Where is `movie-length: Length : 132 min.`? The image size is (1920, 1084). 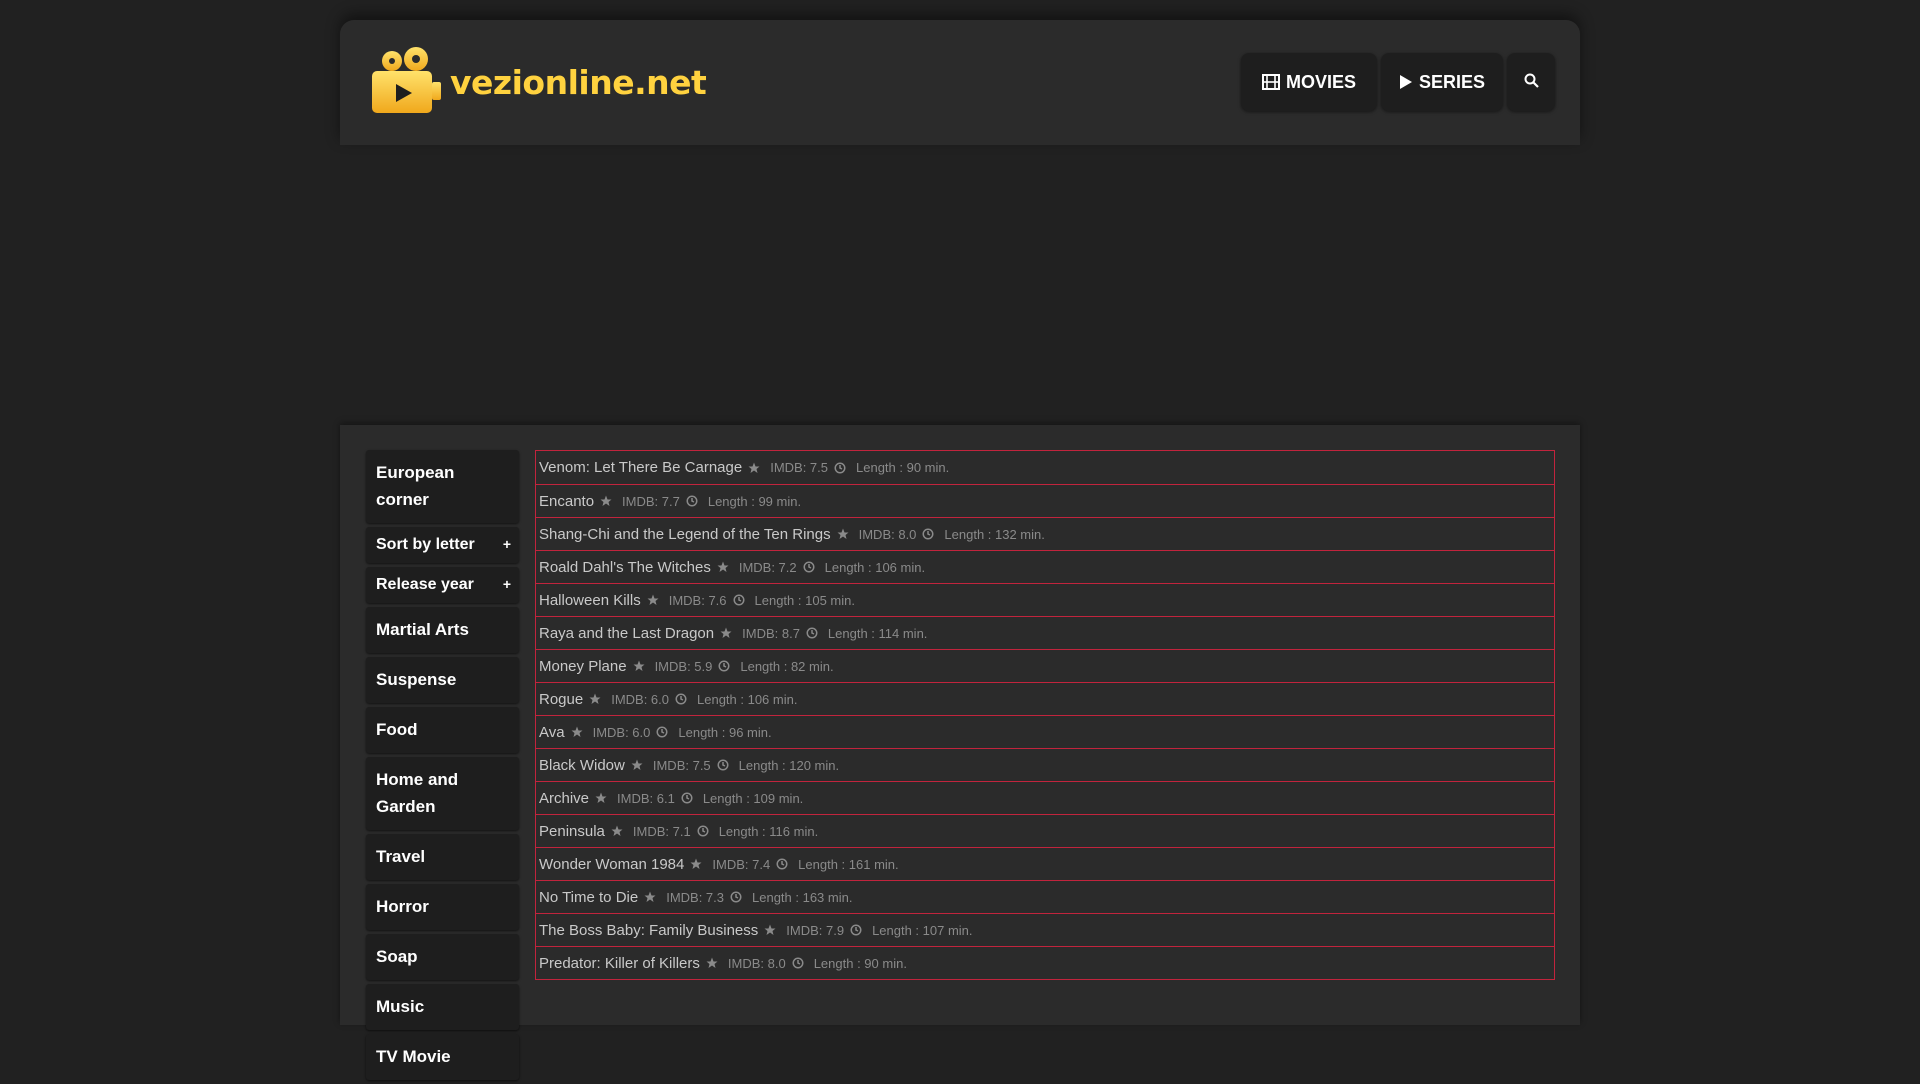
movie-length: Length : 132 min. is located at coordinates (983, 534).